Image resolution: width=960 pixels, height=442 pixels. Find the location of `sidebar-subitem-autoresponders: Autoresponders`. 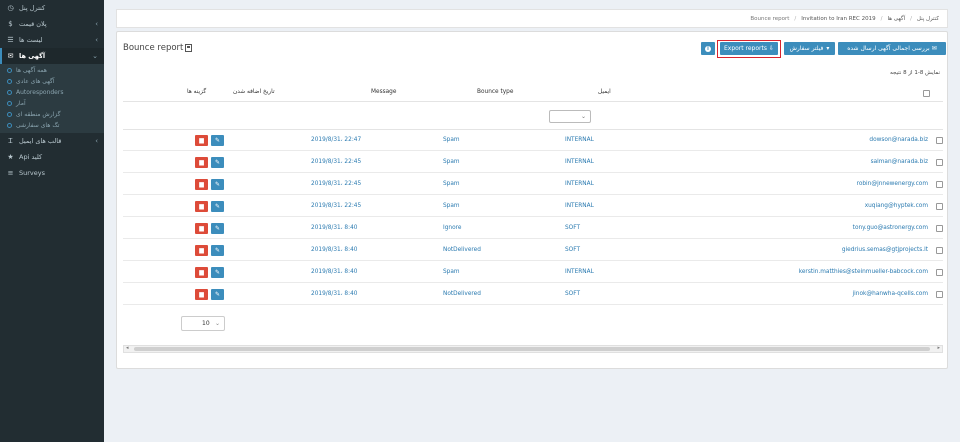

sidebar-subitem-autoresponders: Autoresponders is located at coordinates (52, 92).